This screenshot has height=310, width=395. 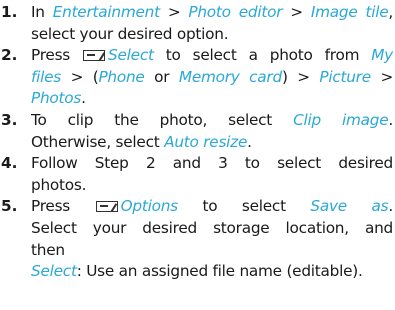 I want to click on step-line: photos., so click(x=212, y=186).